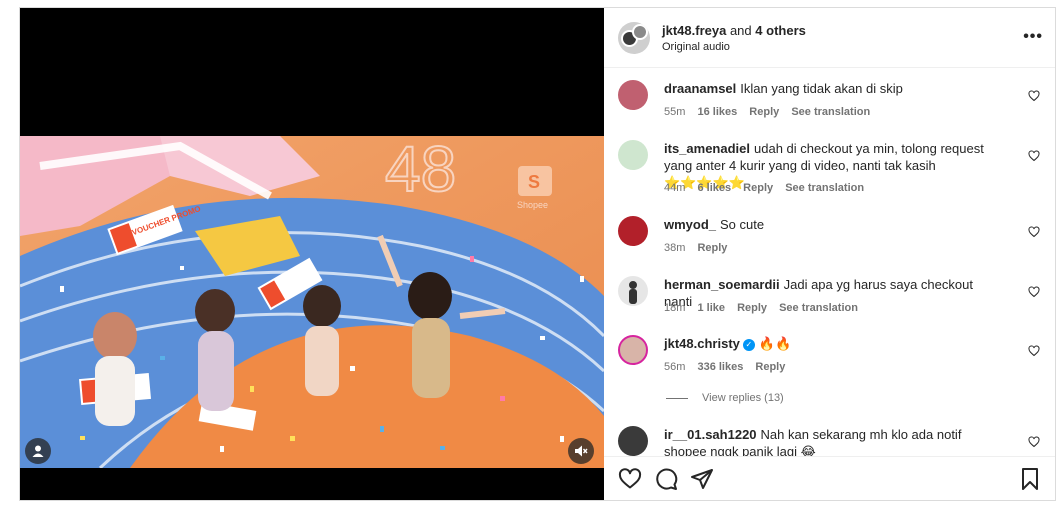  What do you see at coordinates (833, 360) in the screenshot?
I see `comment-item: jkt48.christy ✓ 🔥🔥 56m 336 likes Reply` at bounding box center [833, 360].